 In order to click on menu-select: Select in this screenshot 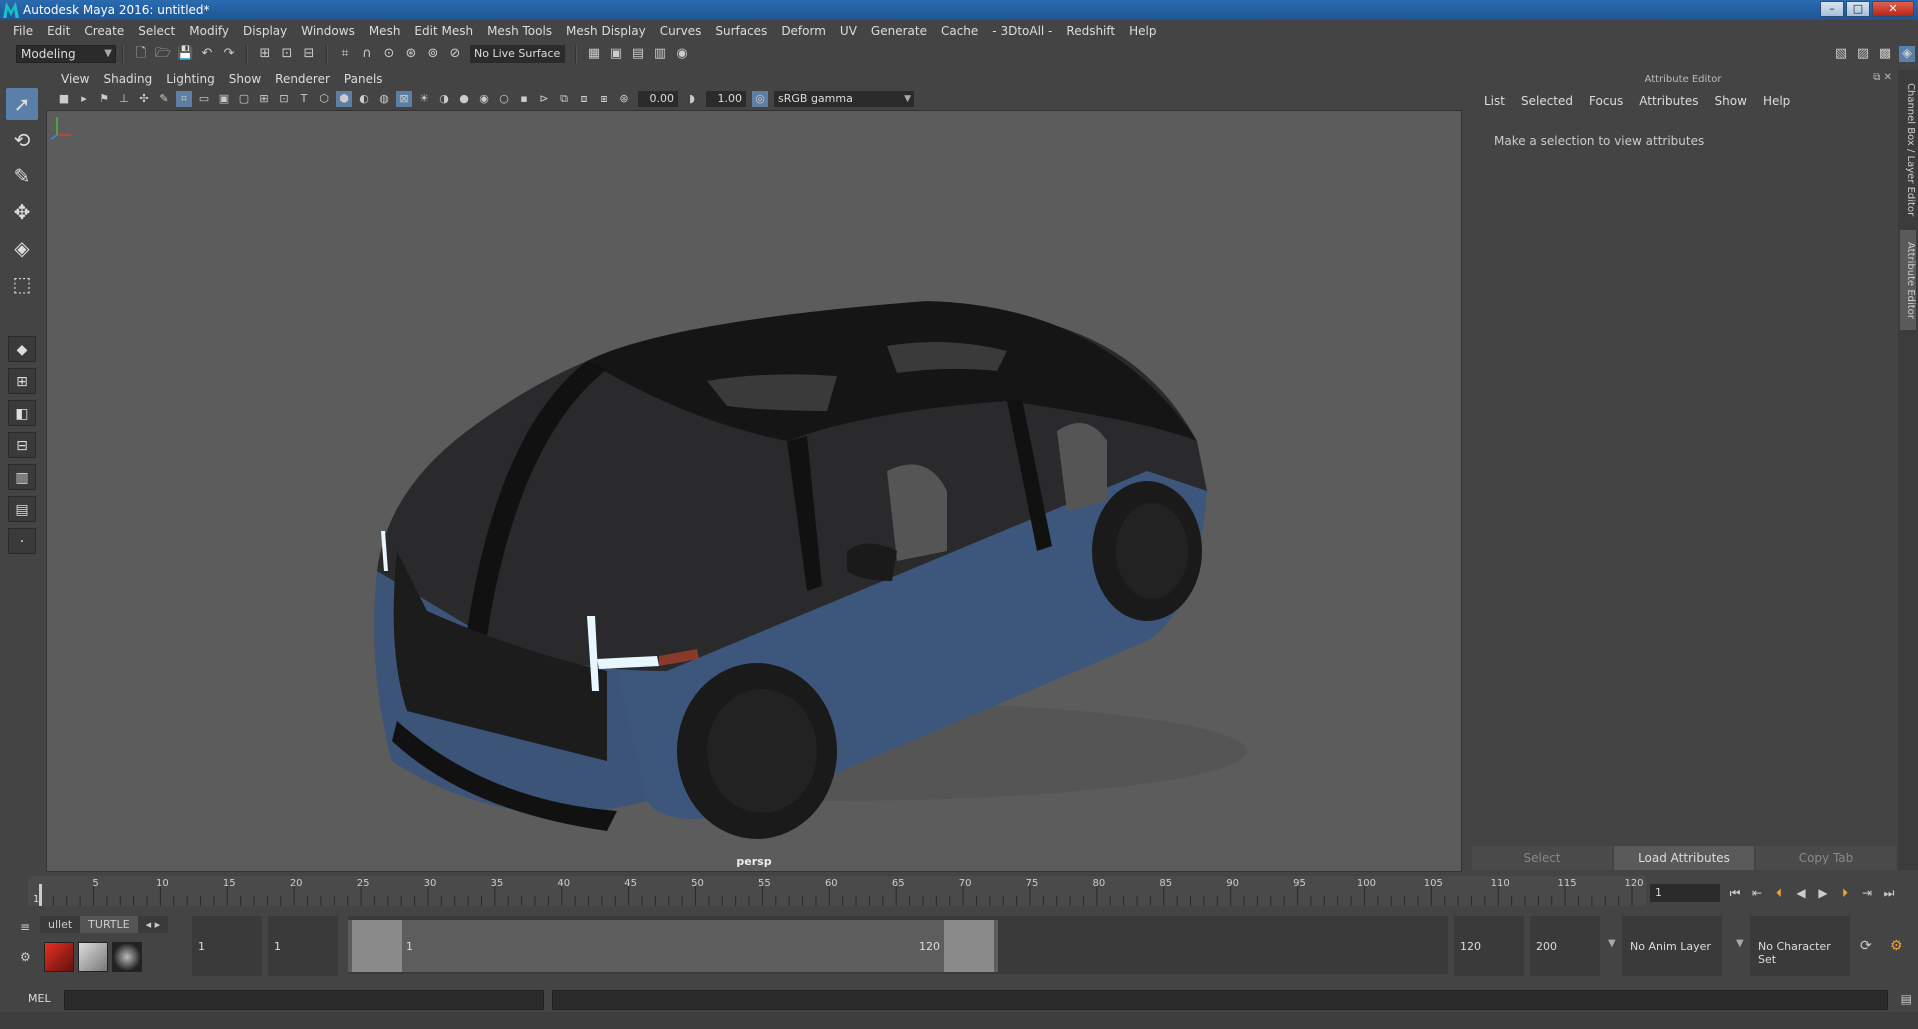, I will do `click(156, 31)`.